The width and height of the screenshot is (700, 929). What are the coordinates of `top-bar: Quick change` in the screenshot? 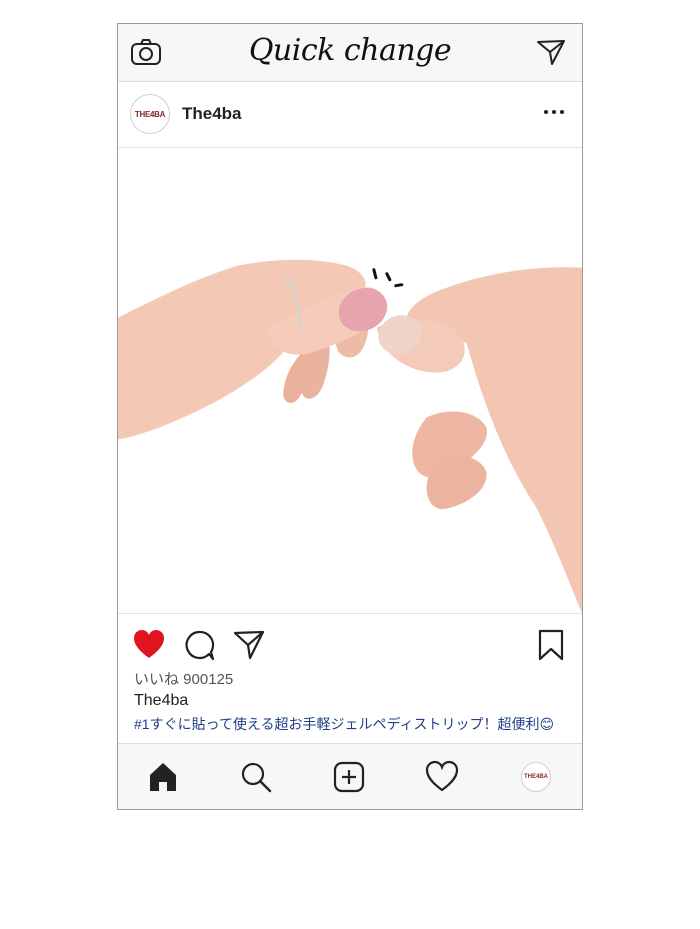 It's located at (350, 53).